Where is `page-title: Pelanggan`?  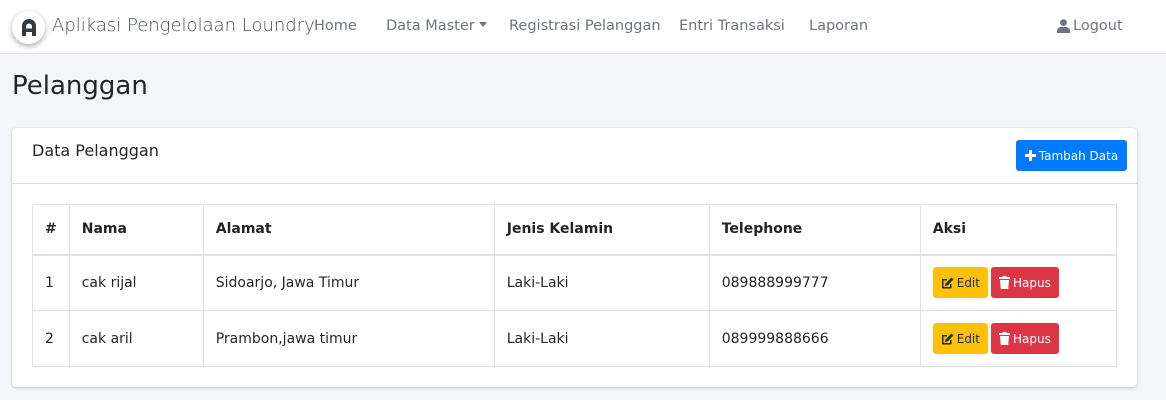 page-title: Pelanggan is located at coordinates (80, 86).